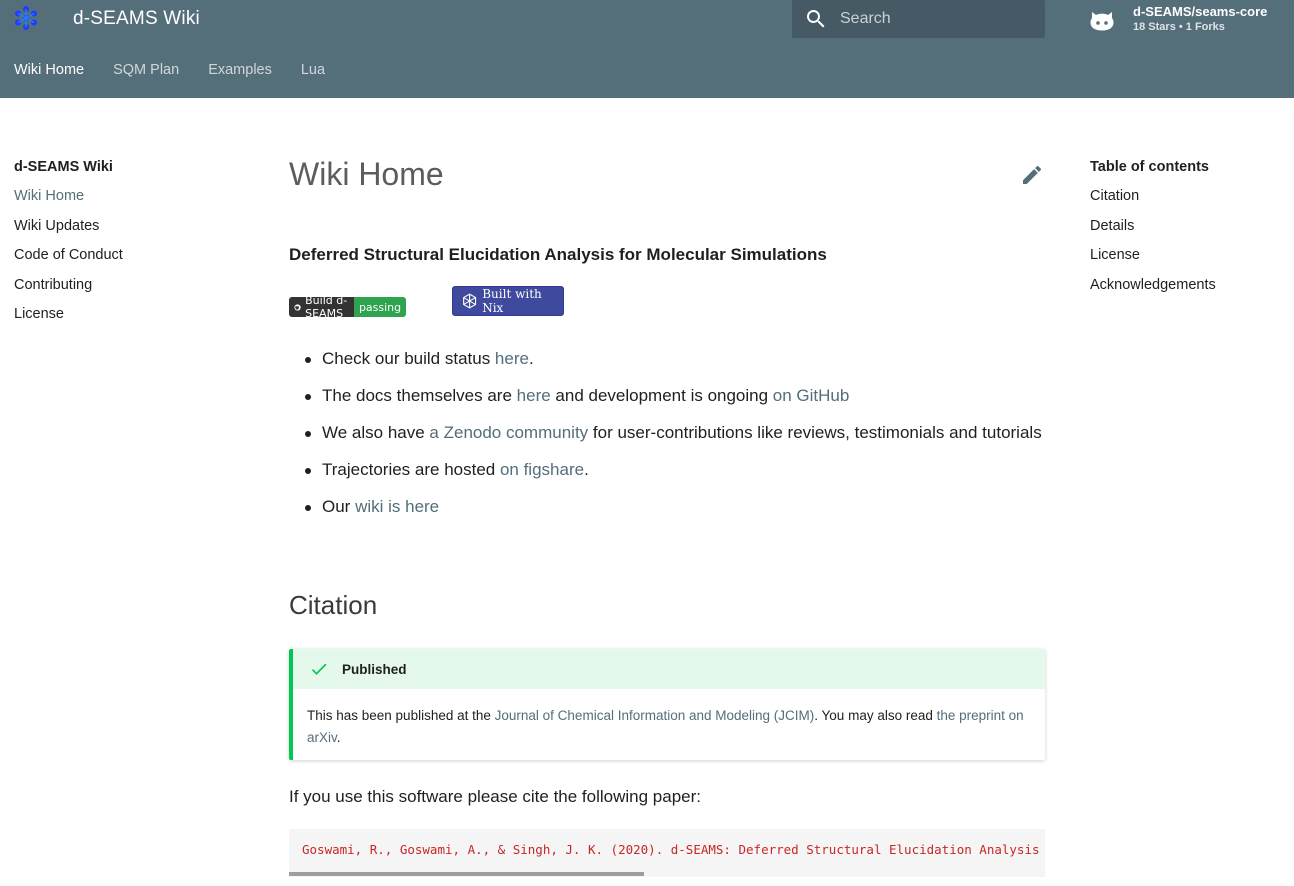 This screenshot has width=1294, height=886. I want to click on search-box, so click(918, 19).